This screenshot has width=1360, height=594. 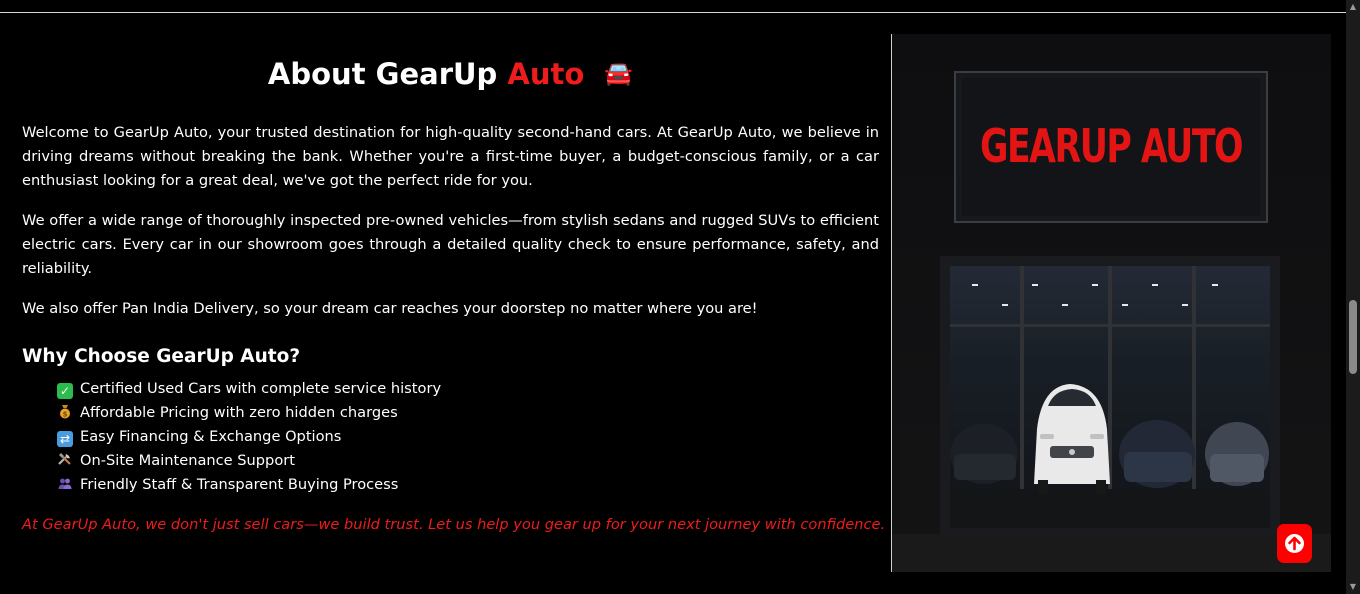 I want to click on scroll-to-top-button, so click(x=1294, y=543).